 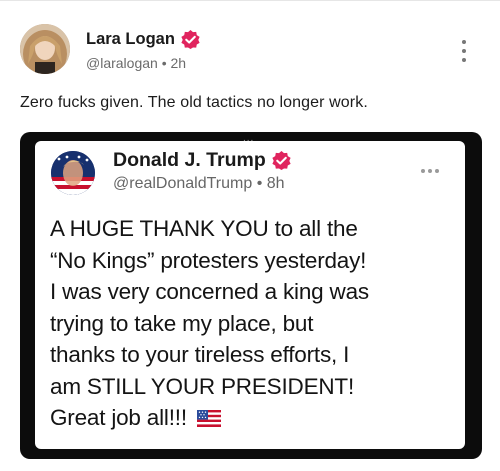 I want to click on author-meta: @laralogan • 2h, so click(x=136, y=63).